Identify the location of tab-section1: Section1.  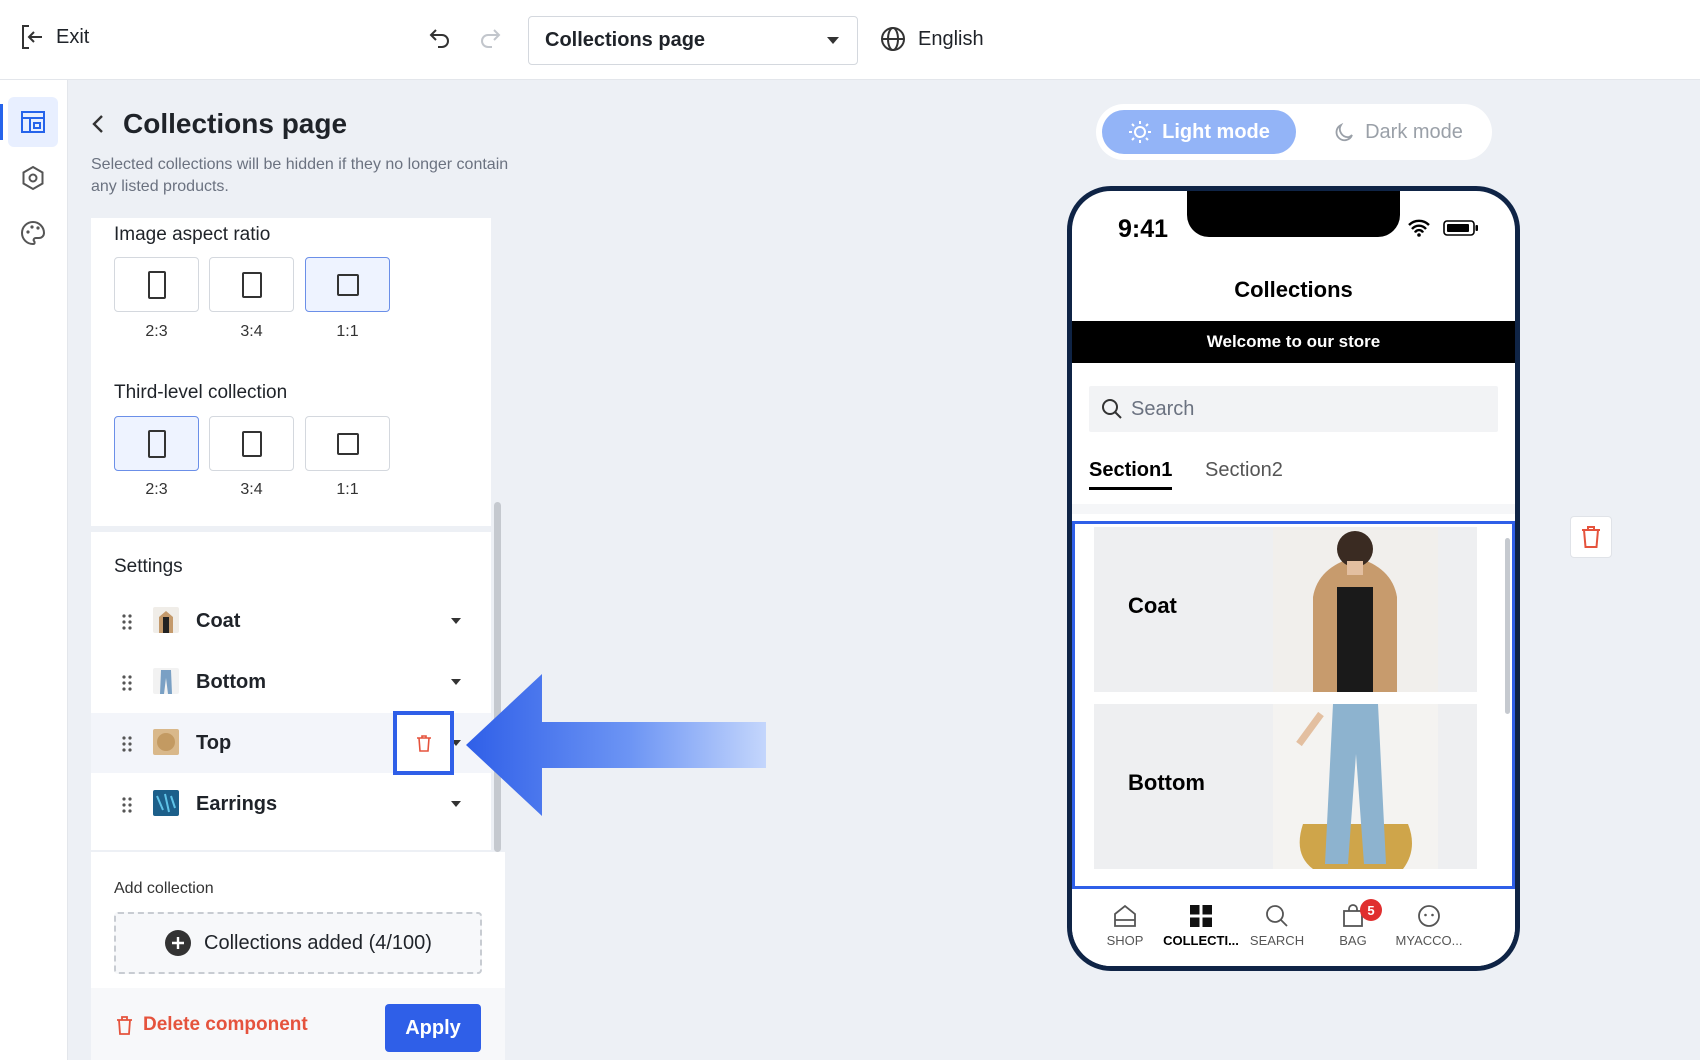
(1130, 470).